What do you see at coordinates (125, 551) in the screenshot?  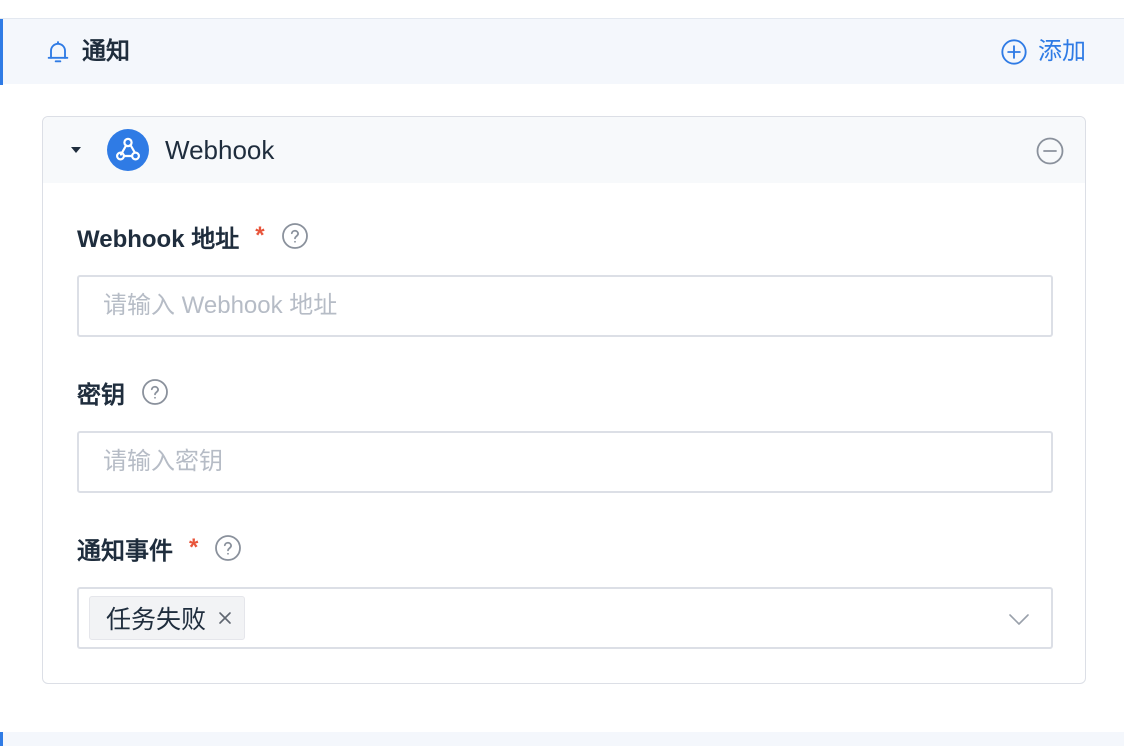 I see `events-label-text: 通知事件` at bounding box center [125, 551].